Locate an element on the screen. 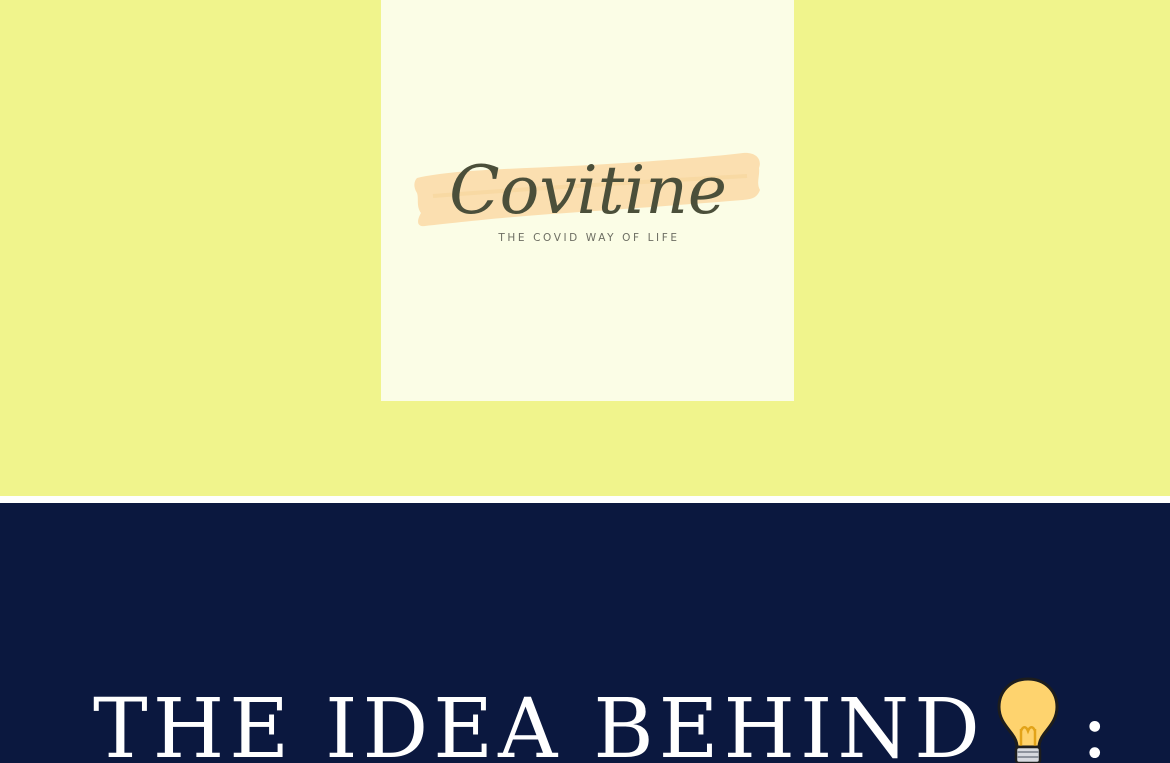  lightbulb-icon is located at coordinates (1028, 718).